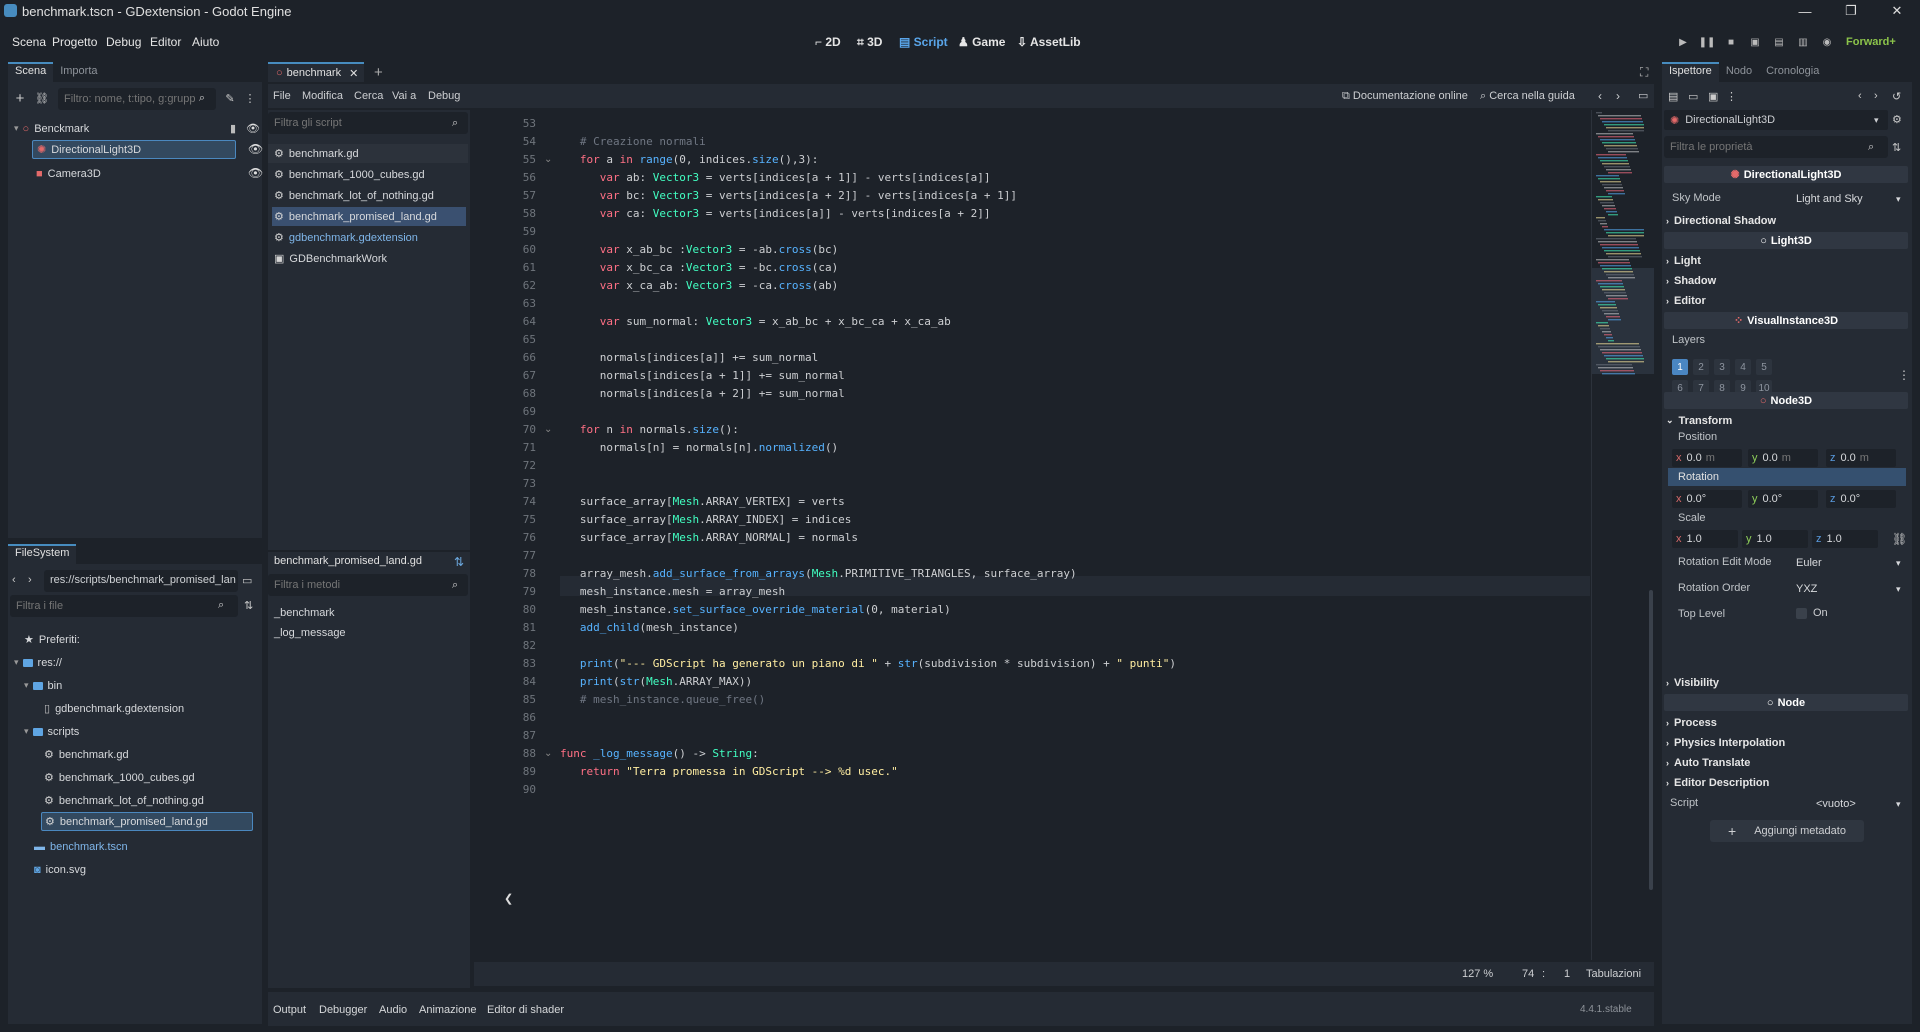 The image size is (1920, 1032). What do you see at coordinates (60, 869) in the screenshot?
I see `svg-file-row: ◙ icon.svg` at bounding box center [60, 869].